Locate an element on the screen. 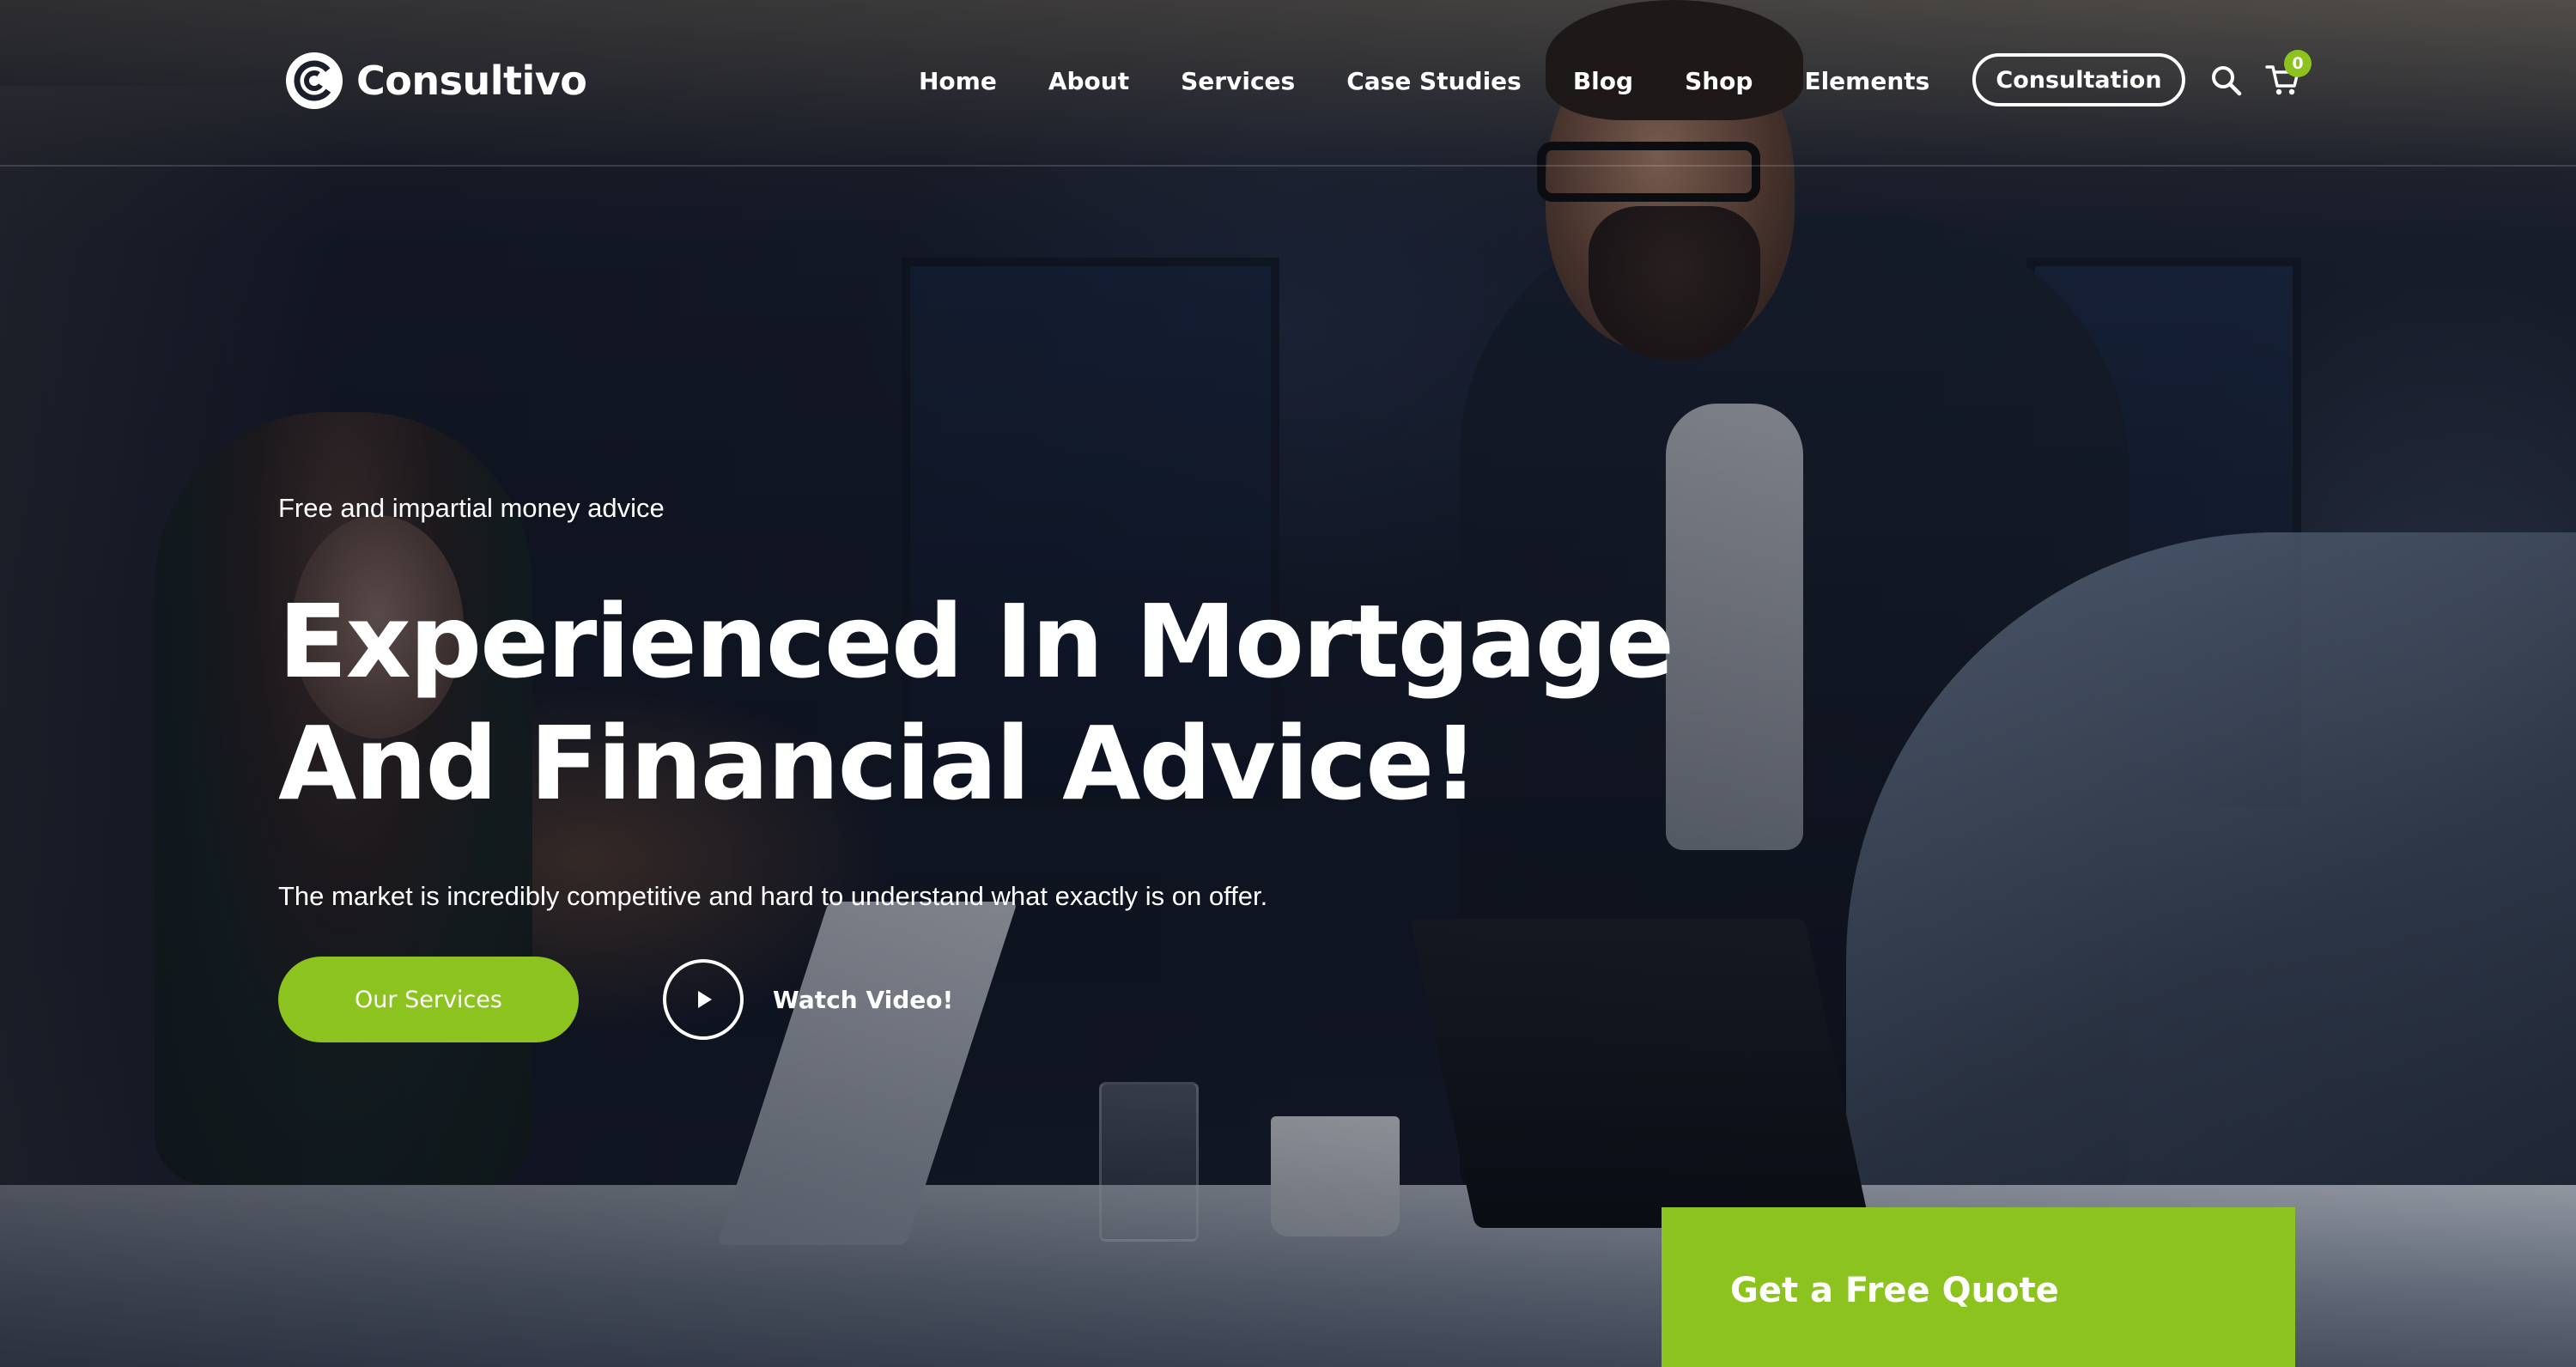 This screenshot has width=2576, height=1367. nav-blog: Blog is located at coordinates (1603, 81).